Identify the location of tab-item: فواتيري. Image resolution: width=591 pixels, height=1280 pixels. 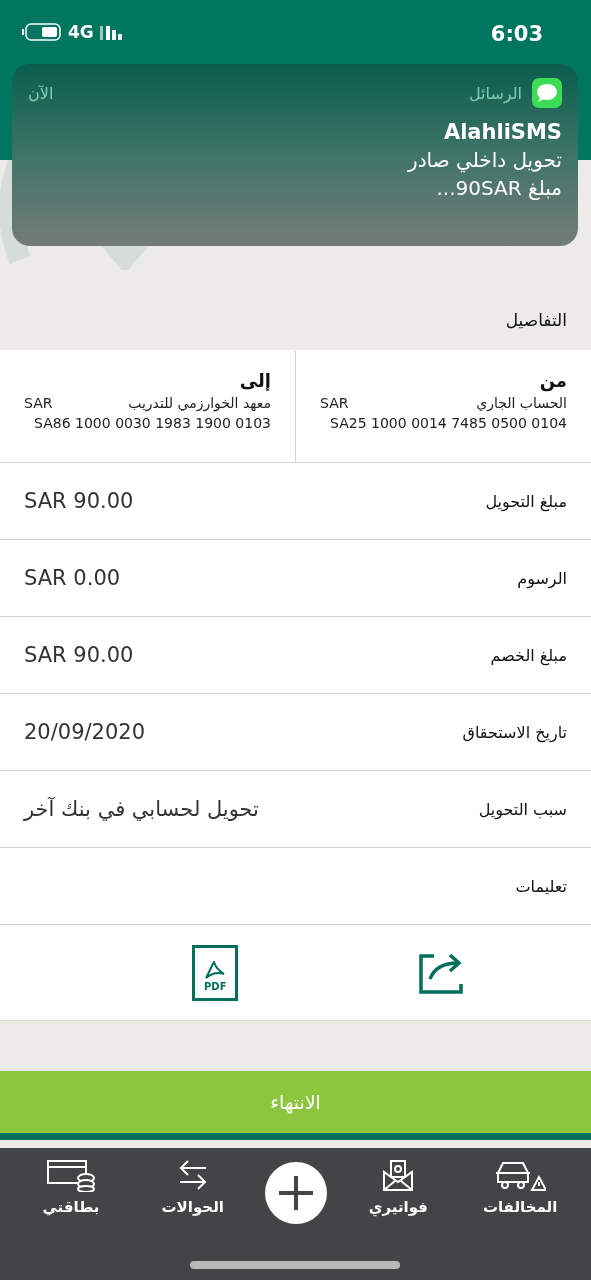
(398, 1187).